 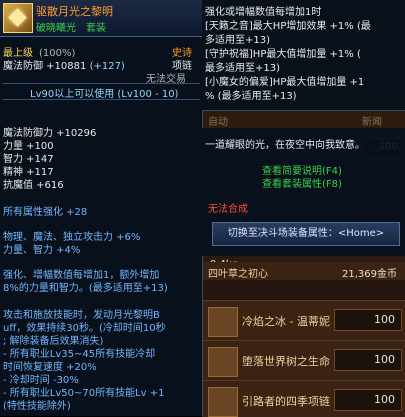 I want to click on shop-row-undine: 冷焰之冰 - 温蒂妮 100, so click(x=303, y=320).